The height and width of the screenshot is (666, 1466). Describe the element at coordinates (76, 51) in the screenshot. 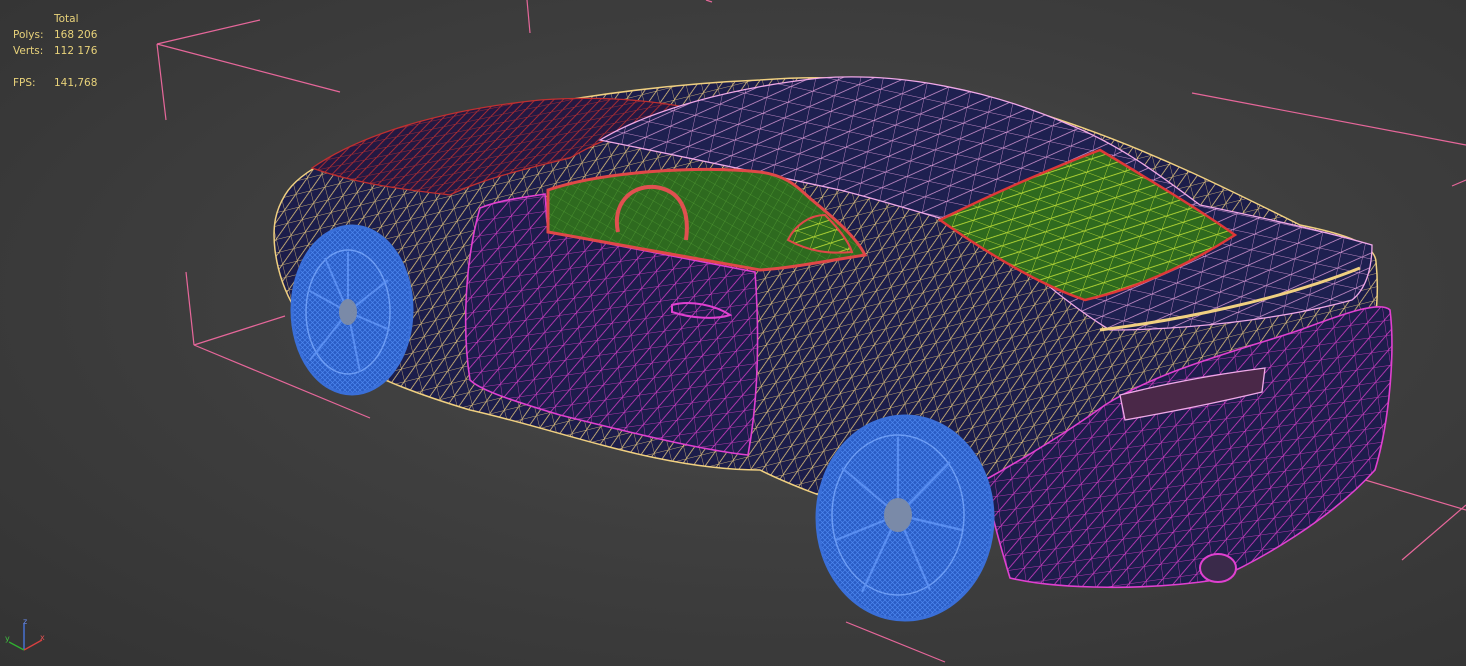

I see `verts-value: 112 176` at that location.